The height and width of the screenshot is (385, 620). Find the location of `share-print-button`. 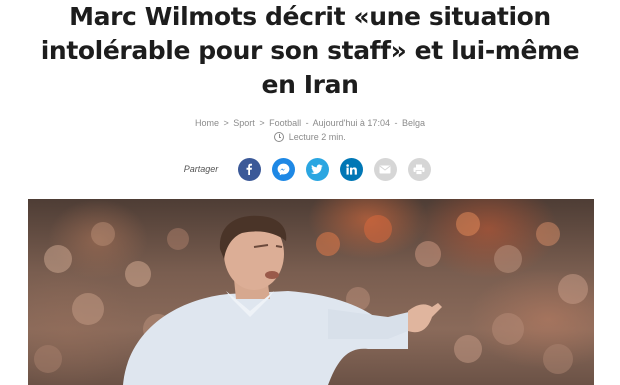

share-print-button is located at coordinates (419, 169).